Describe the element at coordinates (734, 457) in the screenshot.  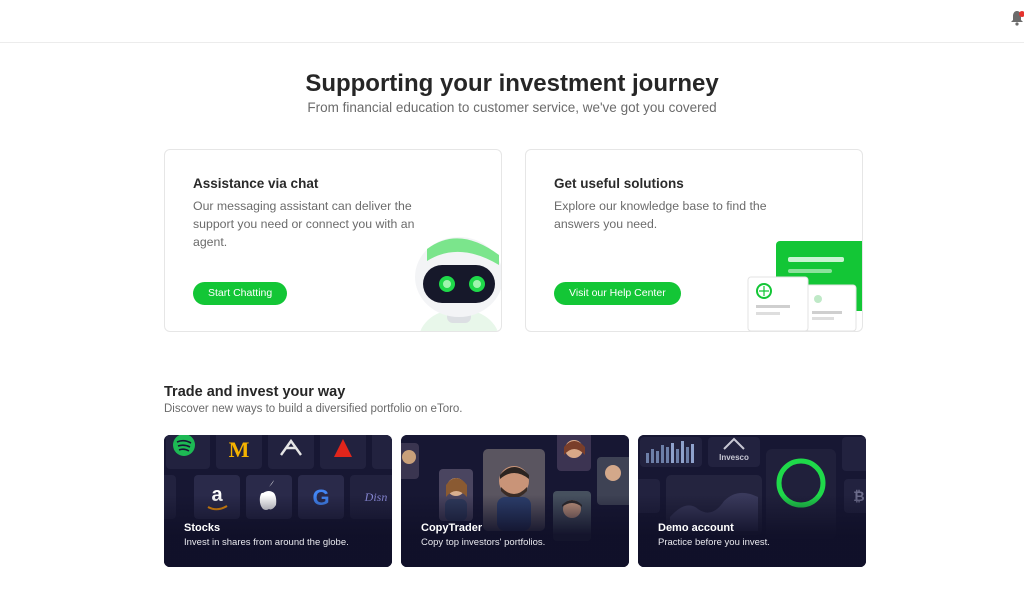
I see `svg-text: Invesco` at that location.